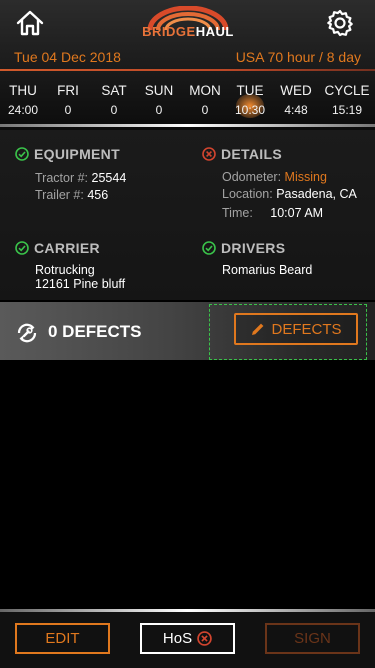 The height and width of the screenshot is (668, 375). What do you see at coordinates (65, 270) in the screenshot?
I see `carrier-name: Rotrucking` at bounding box center [65, 270].